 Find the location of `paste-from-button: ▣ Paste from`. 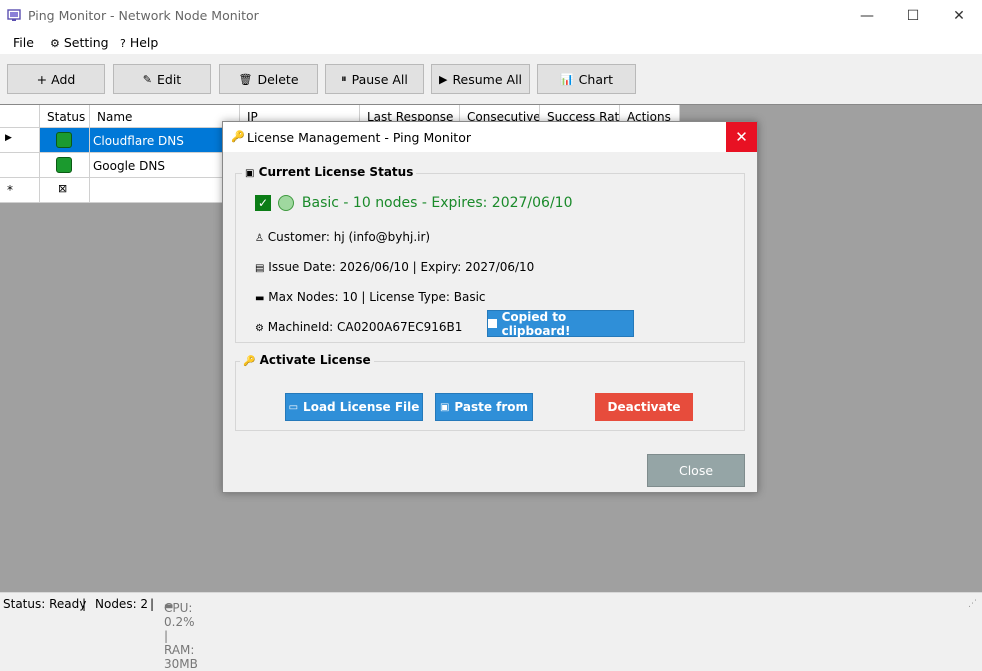

paste-from-button: ▣ Paste from is located at coordinates (484, 407).